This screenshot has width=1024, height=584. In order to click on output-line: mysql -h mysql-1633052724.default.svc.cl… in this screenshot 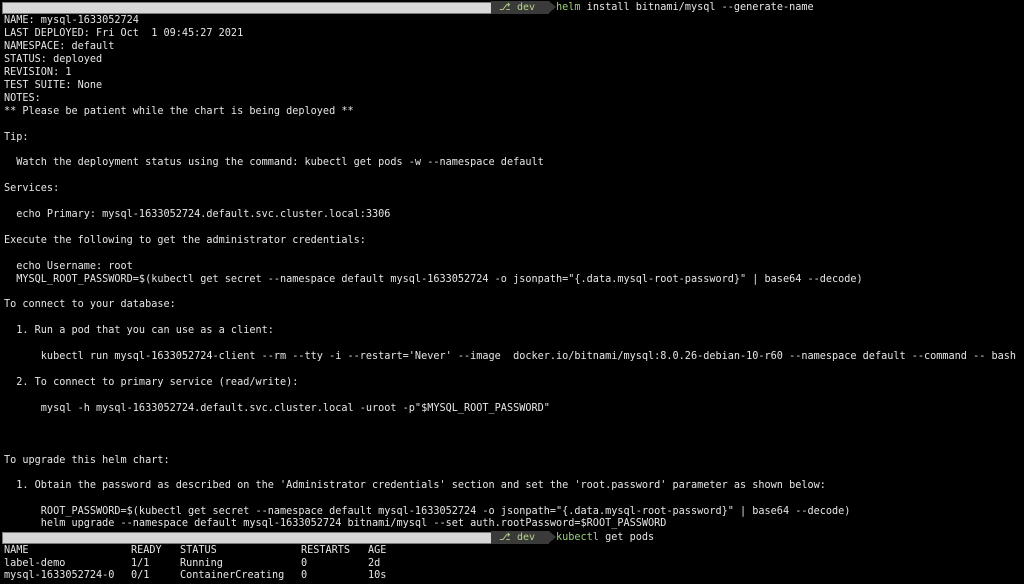, I will do `click(277, 408)`.